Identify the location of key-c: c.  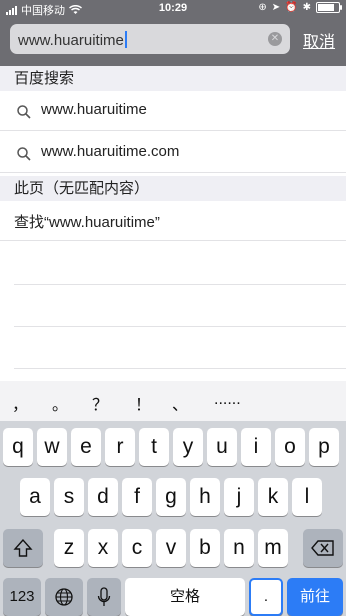
(137, 548).